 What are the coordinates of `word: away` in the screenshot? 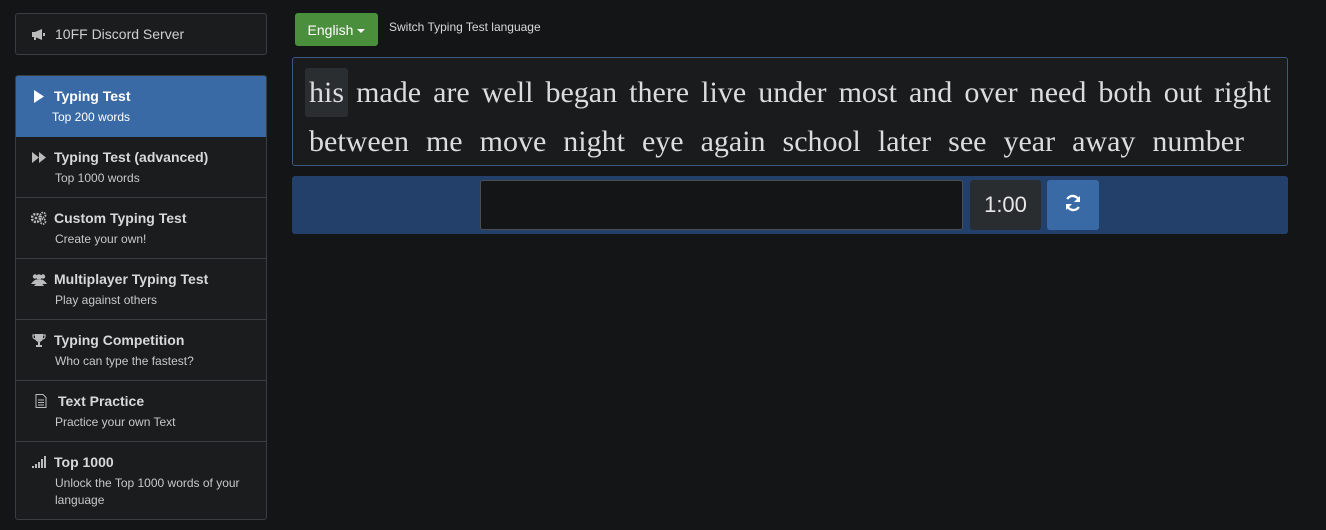 It's located at (1104, 141).